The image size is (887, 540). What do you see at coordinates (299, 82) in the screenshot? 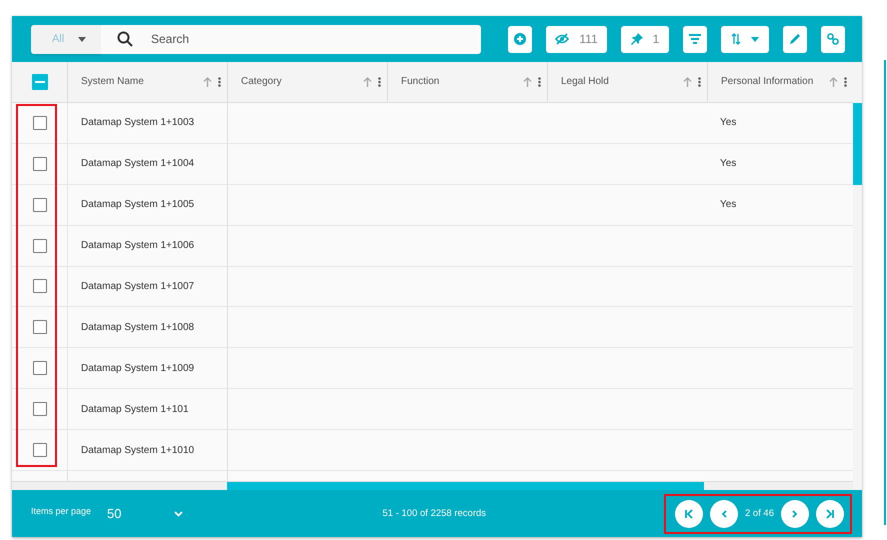
I see `column-header: Category` at bounding box center [299, 82].